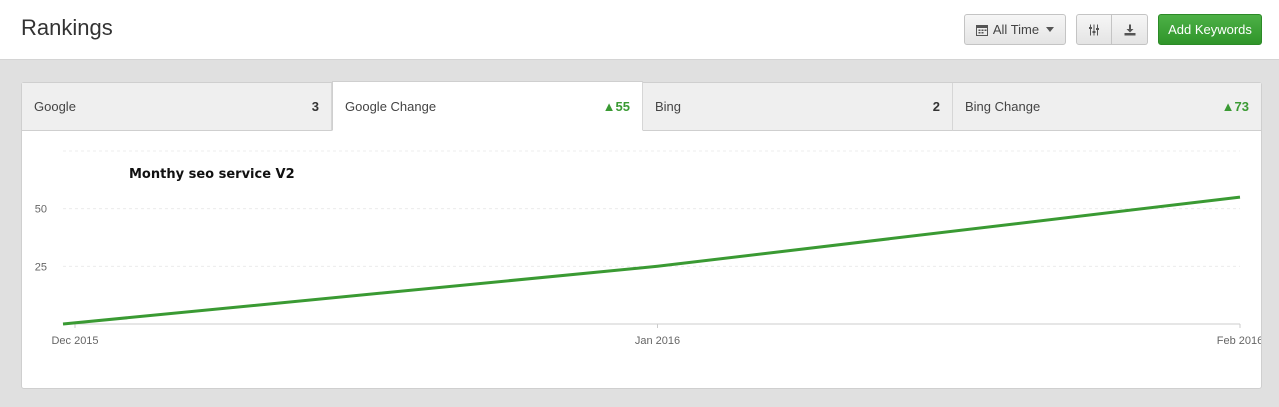 This screenshot has height=407, width=1279. Describe the element at coordinates (177, 107) in the screenshot. I see `tab-google: Google 3` at that location.